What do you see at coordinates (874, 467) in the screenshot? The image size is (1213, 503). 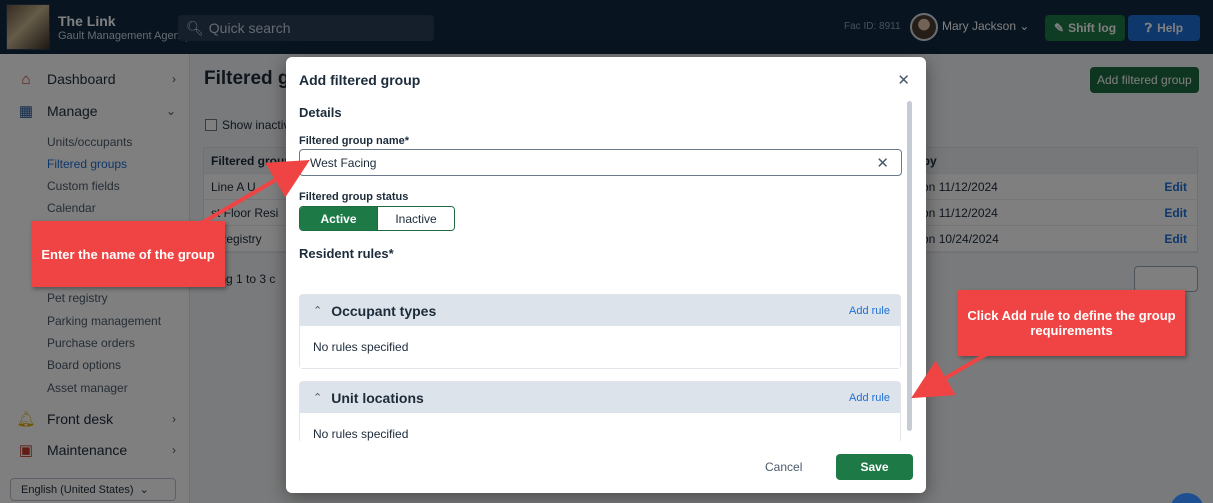 I see `save-button: Save` at bounding box center [874, 467].